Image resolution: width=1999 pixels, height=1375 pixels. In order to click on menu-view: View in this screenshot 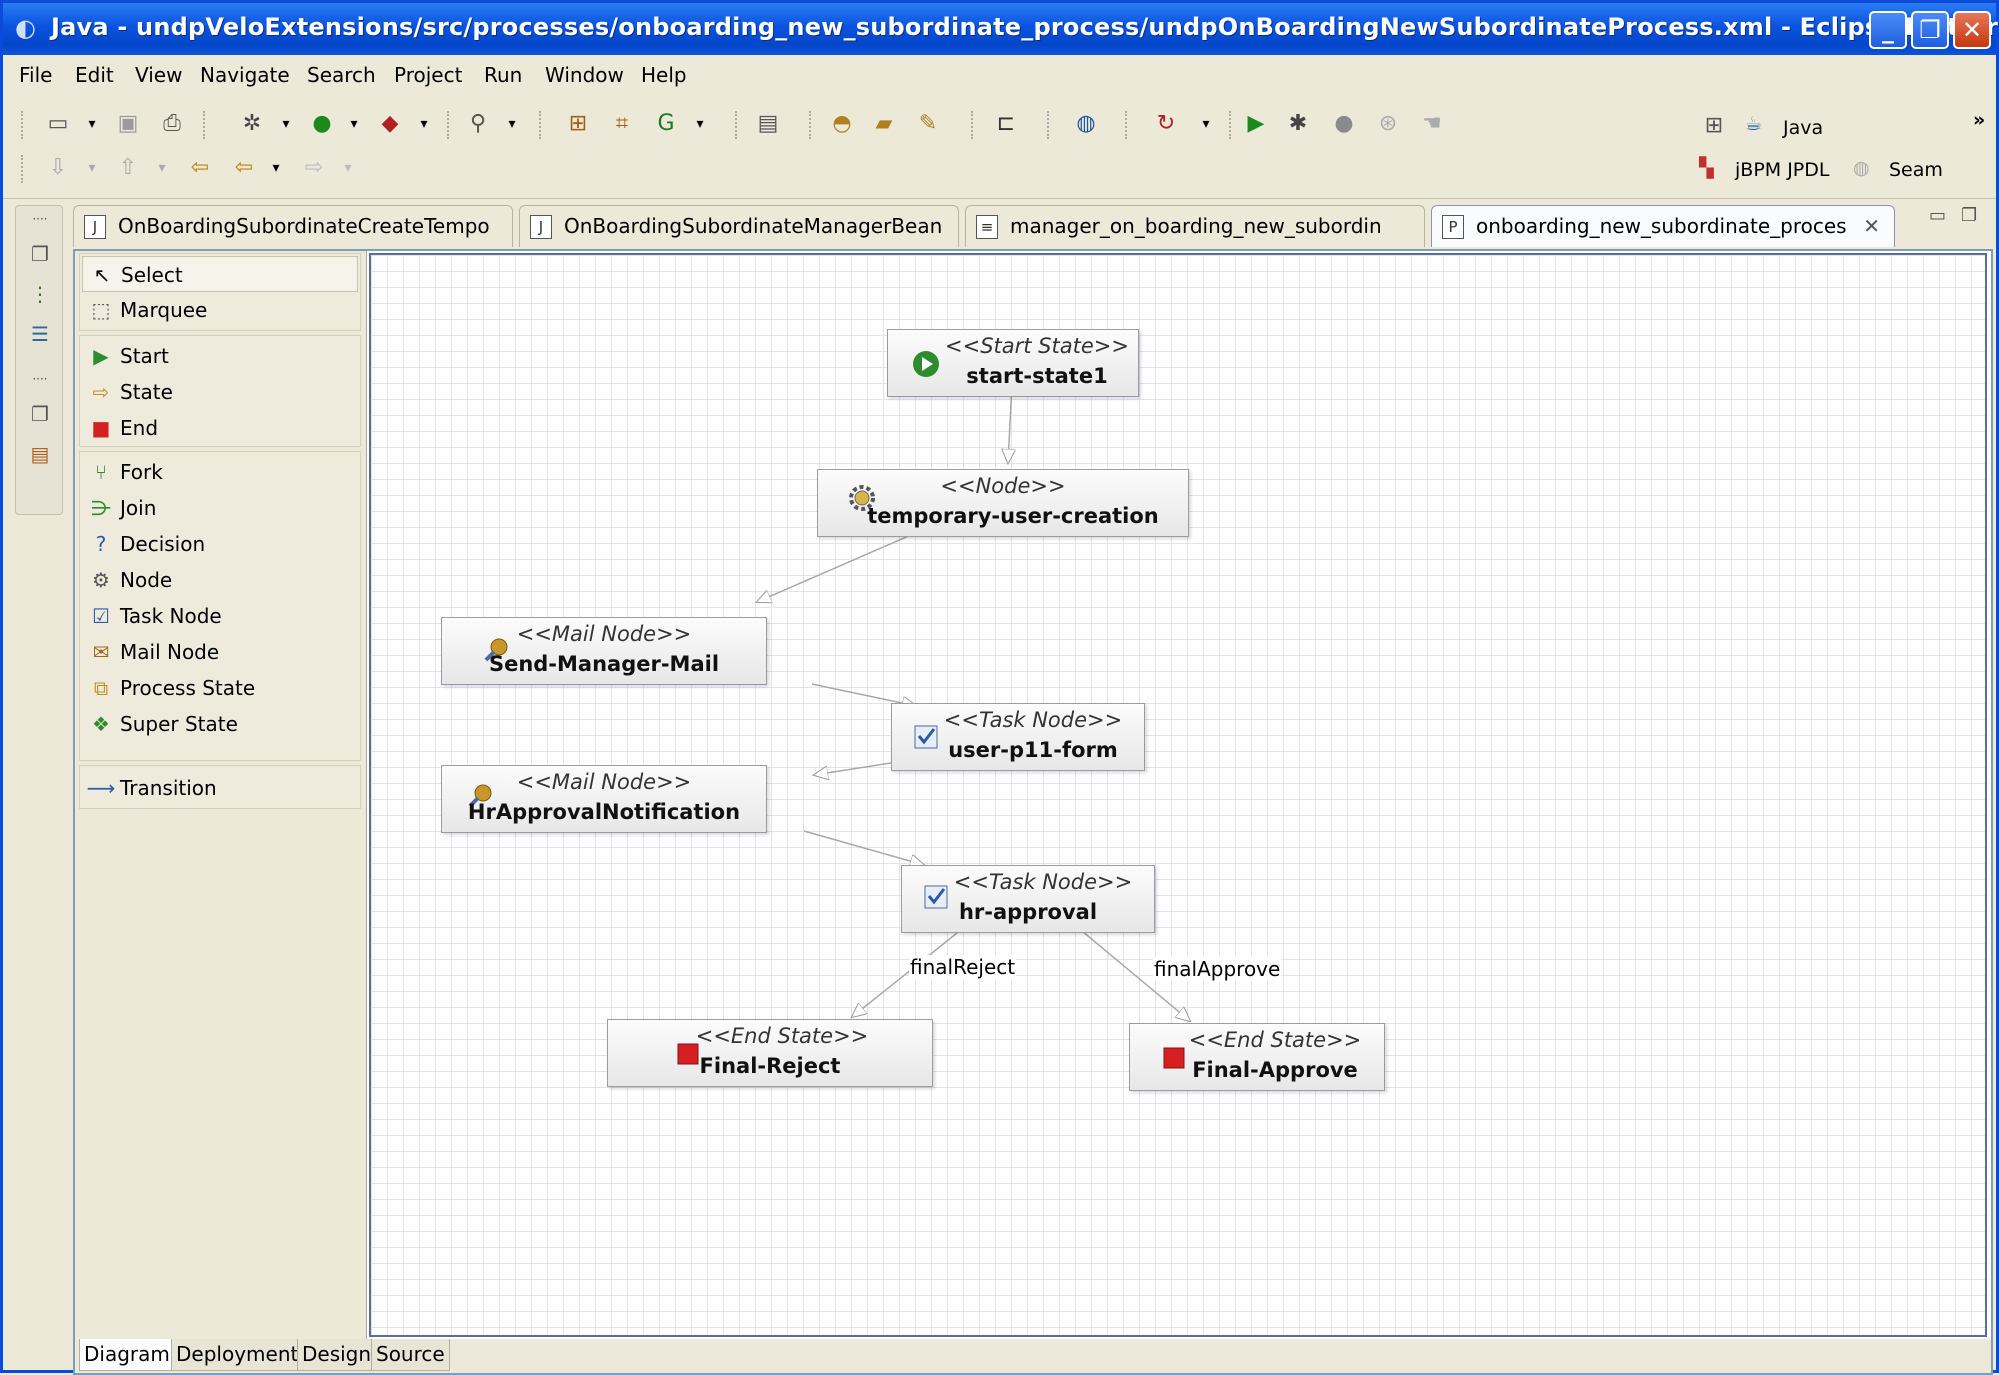, I will do `click(158, 75)`.